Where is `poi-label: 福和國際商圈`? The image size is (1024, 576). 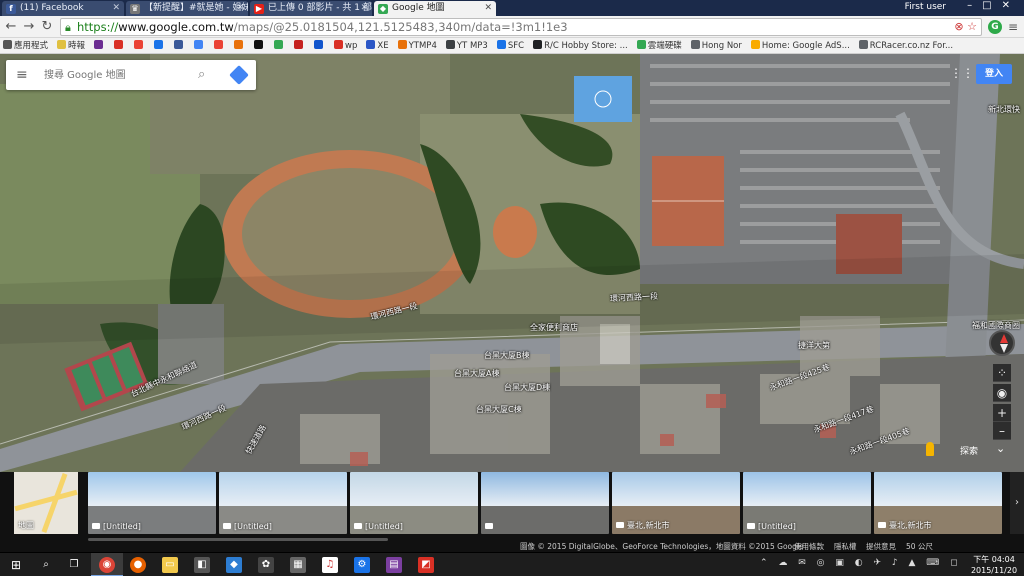
poi-label: 福和國際商圈 is located at coordinates (996, 325).